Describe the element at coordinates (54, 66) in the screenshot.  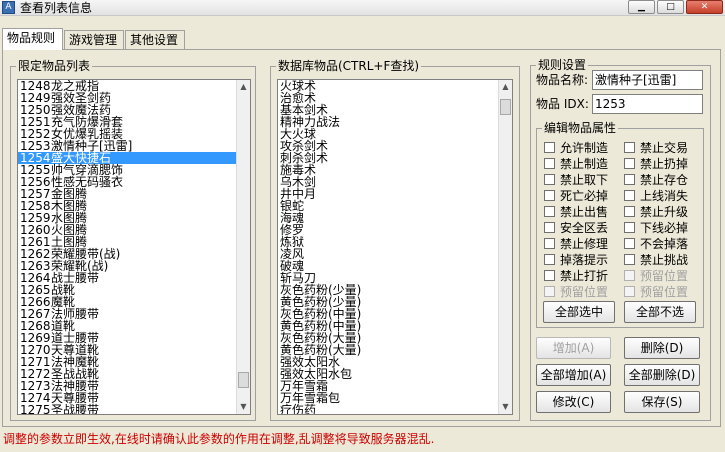
I see `restricted-list-legend: 限定物品列表` at that location.